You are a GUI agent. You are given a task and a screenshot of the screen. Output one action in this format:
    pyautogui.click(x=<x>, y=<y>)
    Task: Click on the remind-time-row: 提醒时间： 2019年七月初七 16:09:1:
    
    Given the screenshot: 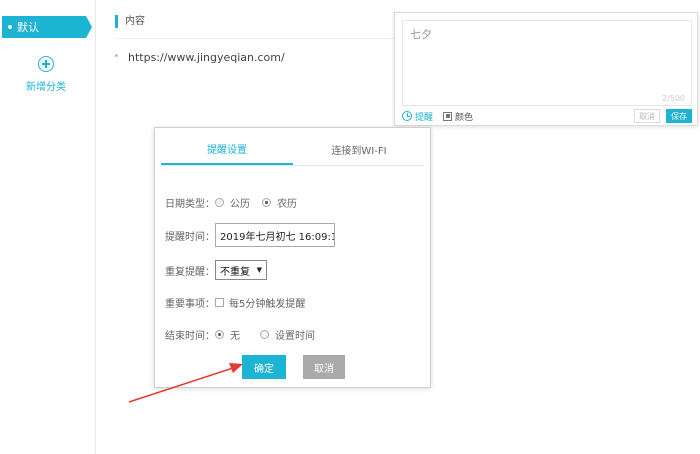 What is the action you would take?
    pyautogui.click(x=250, y=235)
    